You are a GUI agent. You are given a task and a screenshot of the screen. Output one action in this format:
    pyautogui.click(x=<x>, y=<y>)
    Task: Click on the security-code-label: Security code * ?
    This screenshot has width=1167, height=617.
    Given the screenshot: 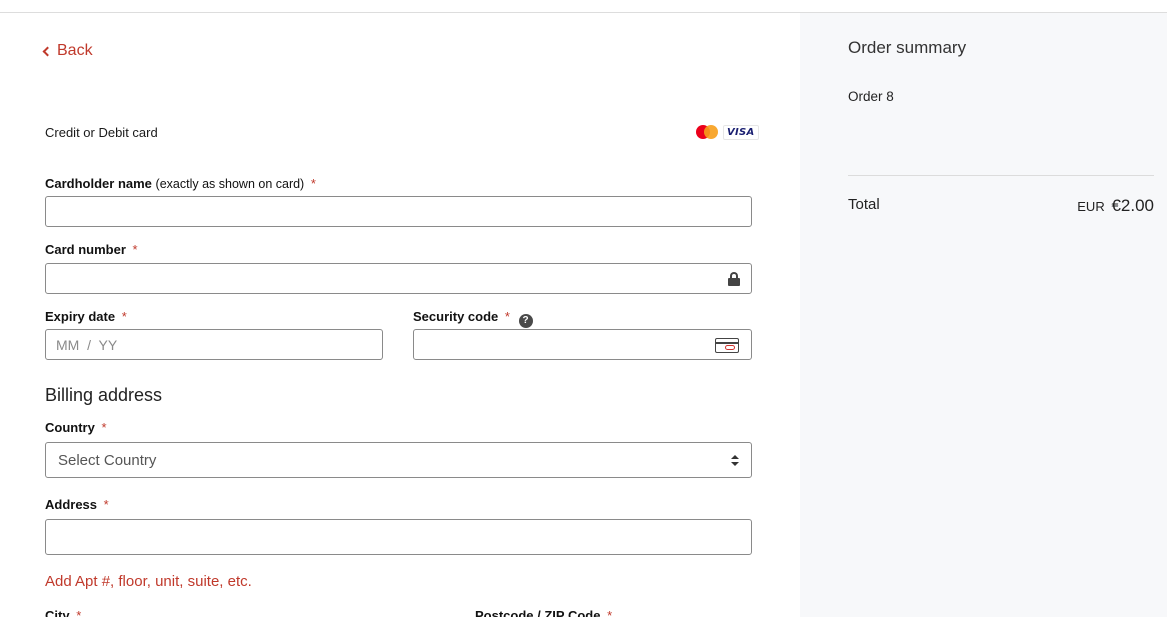 What is the action you would take?
    pyautogui.click(x=473, y=318)
    